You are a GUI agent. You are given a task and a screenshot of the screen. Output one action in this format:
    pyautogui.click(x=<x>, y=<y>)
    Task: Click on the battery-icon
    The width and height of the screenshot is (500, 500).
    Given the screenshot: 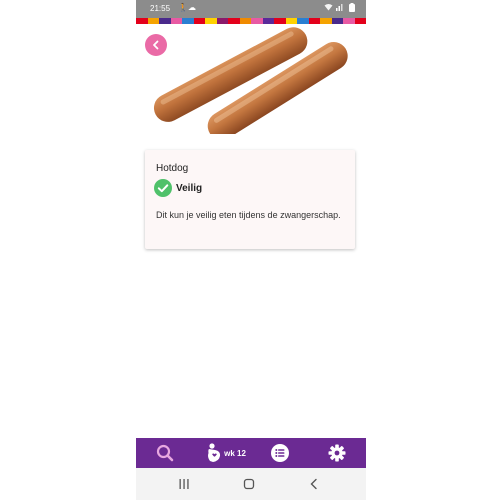 What is the action you would take?
    pyautogui.click(x=352, y=9)
    